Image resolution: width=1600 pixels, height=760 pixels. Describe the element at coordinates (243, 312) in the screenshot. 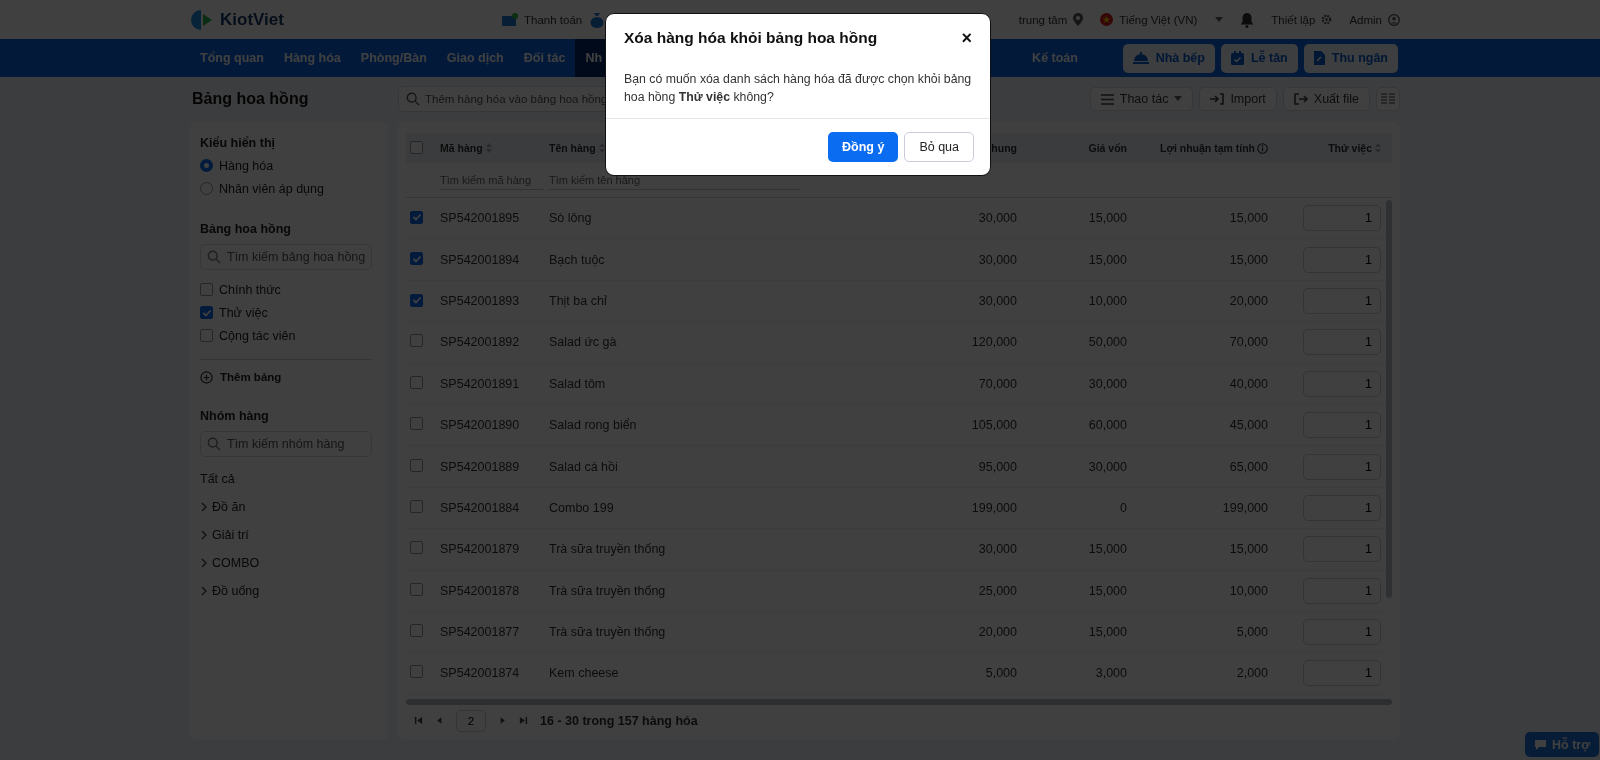

I see `option-label: Thử việc` at that location.